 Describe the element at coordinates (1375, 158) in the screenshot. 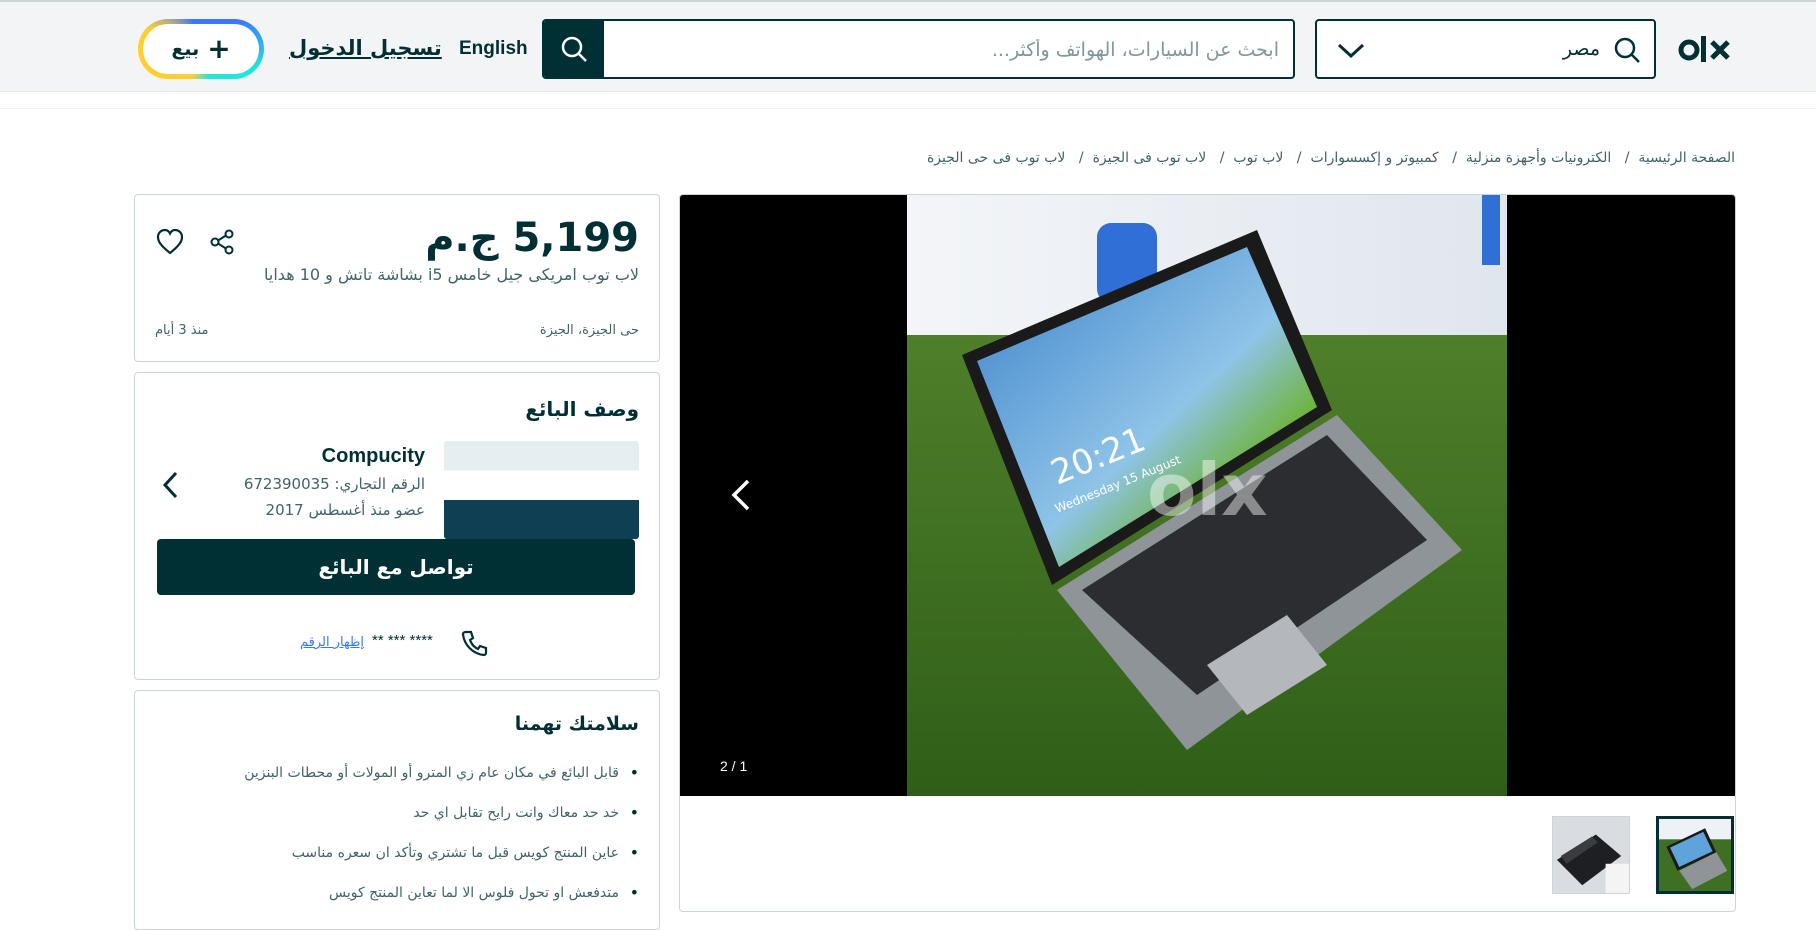

I see `breadcrumb-computers: كمبيوتر و إكسسوارات` at that location.